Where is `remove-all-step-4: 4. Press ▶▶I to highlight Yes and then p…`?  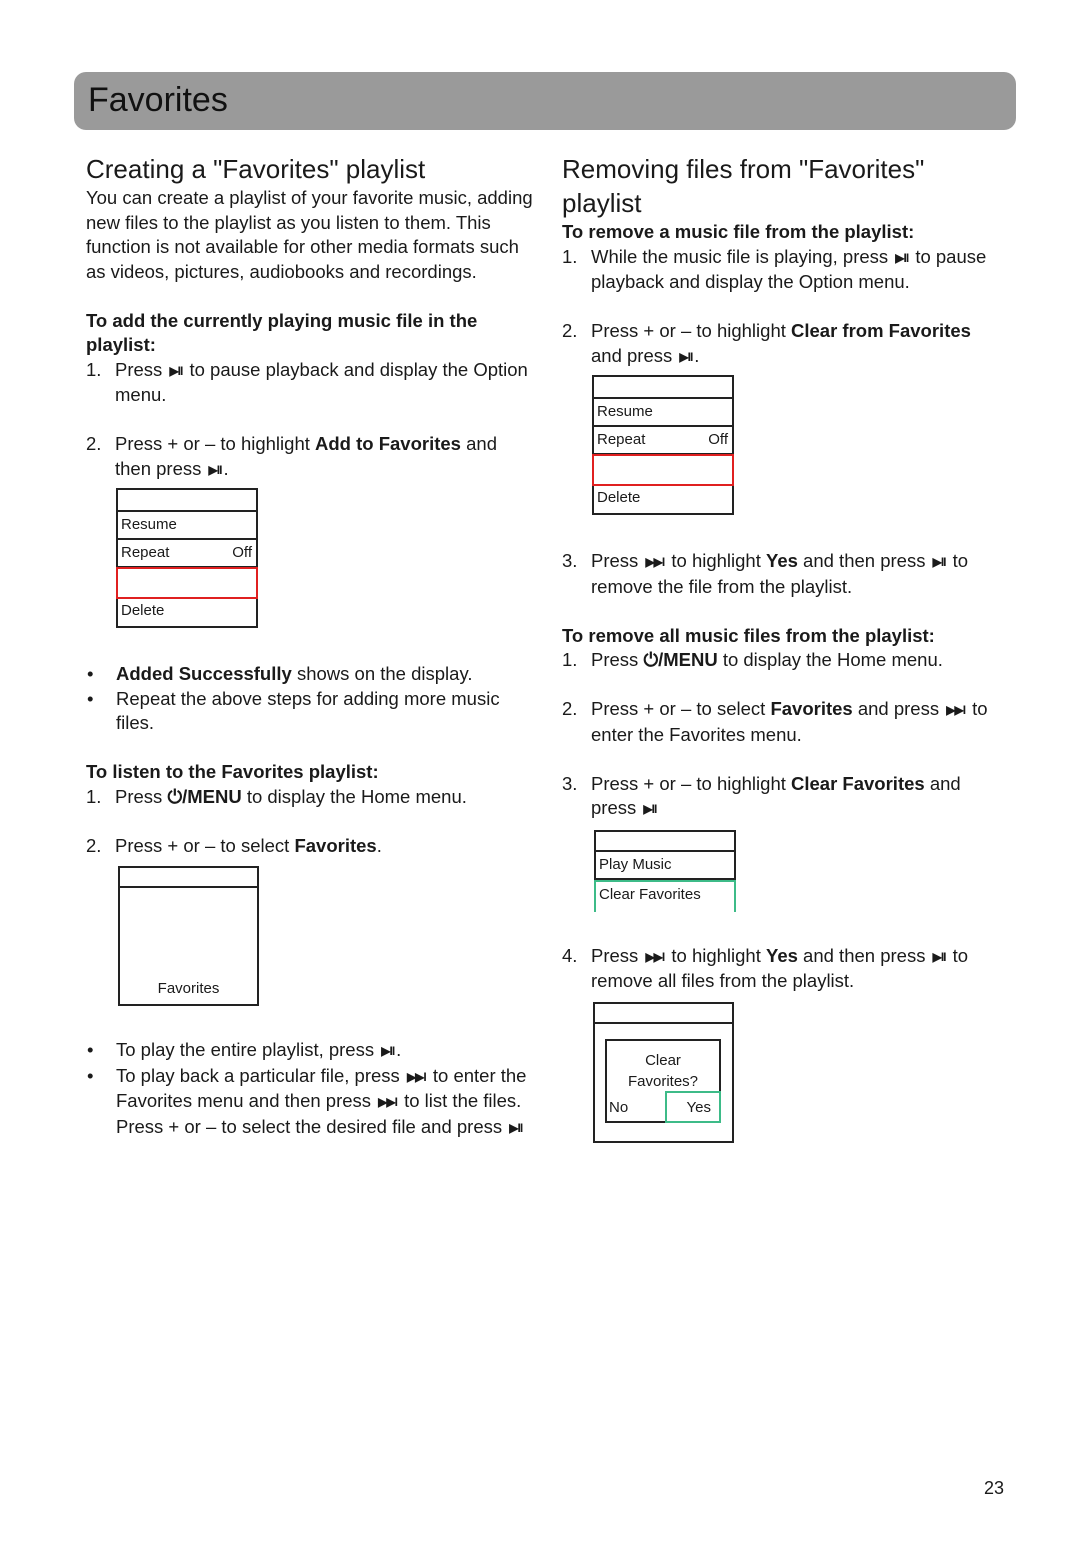 remove-all-step-4: 4. Press ▶▶I to highlight Yes and then p… is located at coordinates (765, 968).